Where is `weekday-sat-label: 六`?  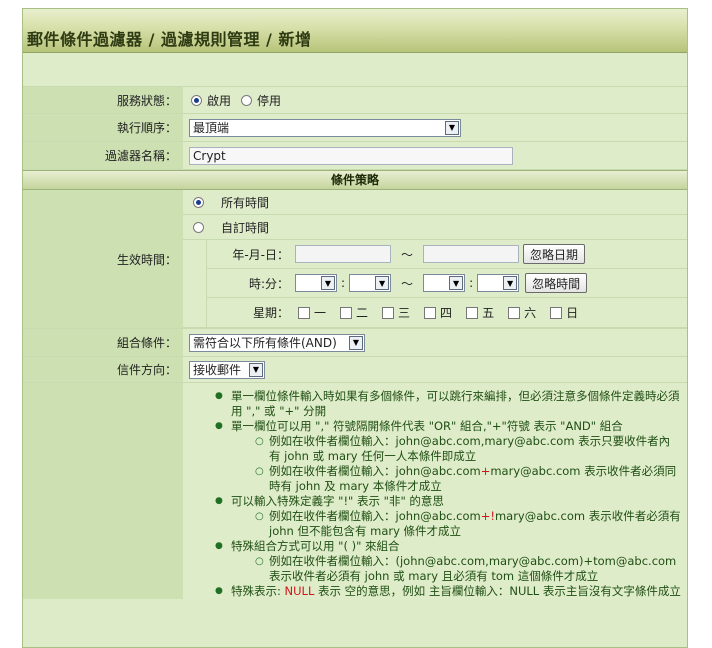
weekday-sat-label: 六 is located at coordinates (530, 313).